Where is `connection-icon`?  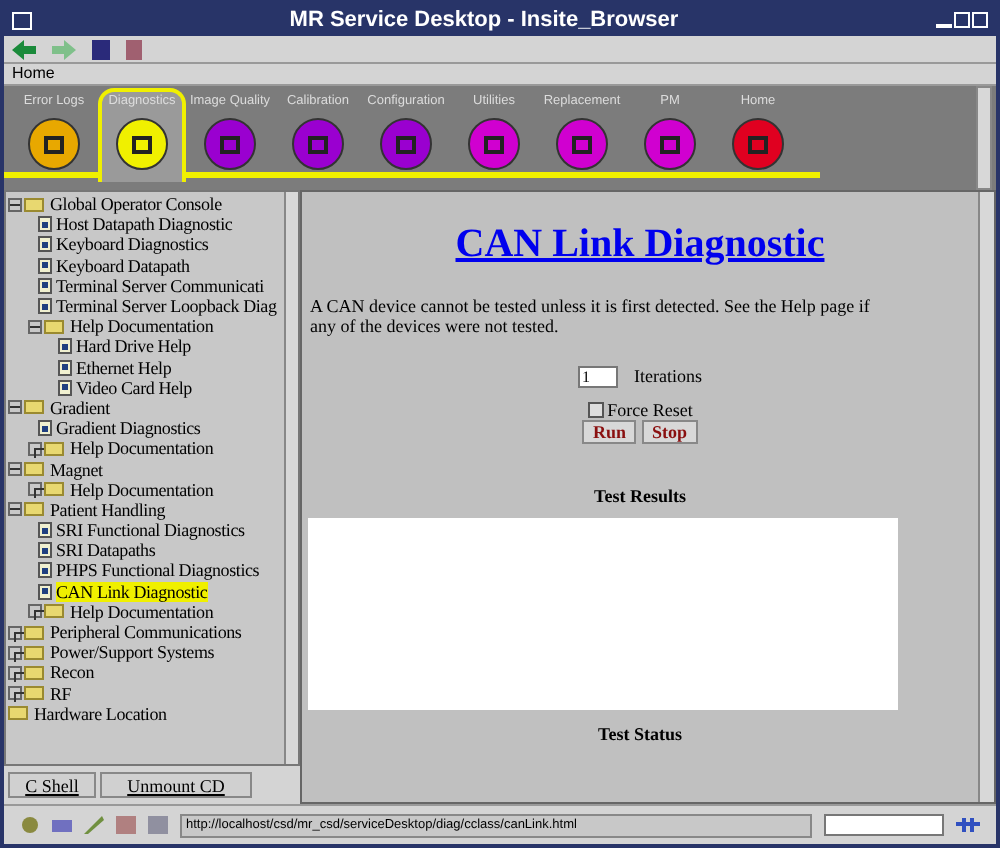 connection-icon is located at coordinates (968, 825).